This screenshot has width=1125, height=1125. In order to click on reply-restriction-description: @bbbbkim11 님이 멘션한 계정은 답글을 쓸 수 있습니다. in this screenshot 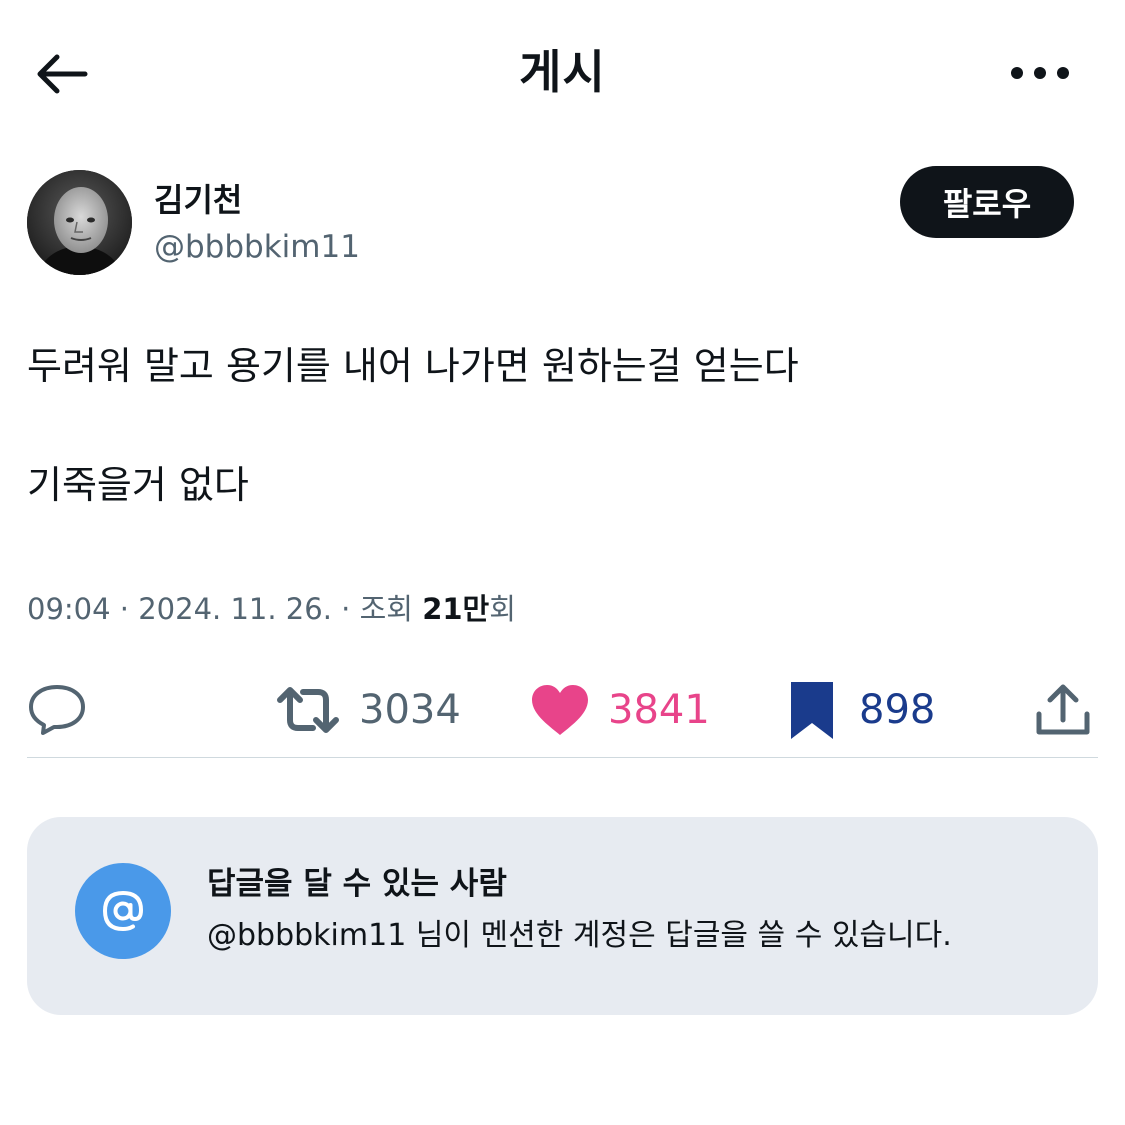, I will do `click(579, 935)`.